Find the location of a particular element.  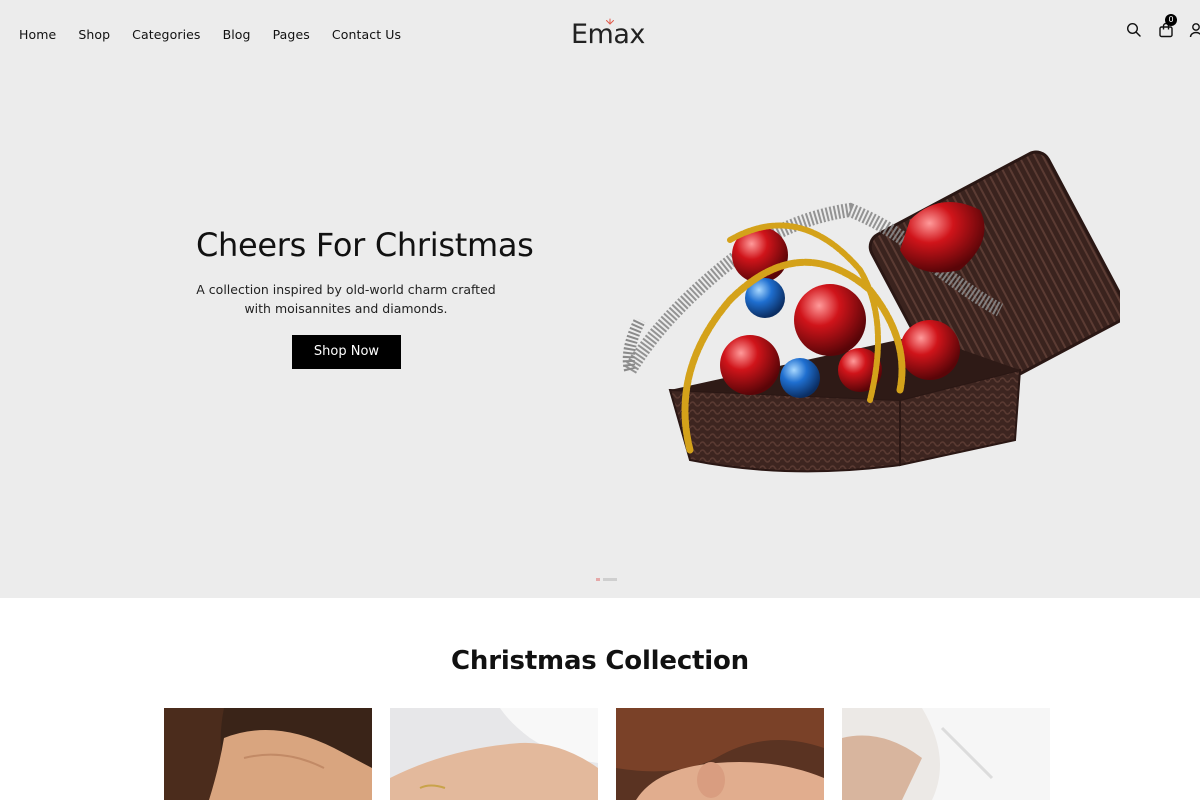

hero-title: Cheers For Christmas is located at coordinates (365, 245).